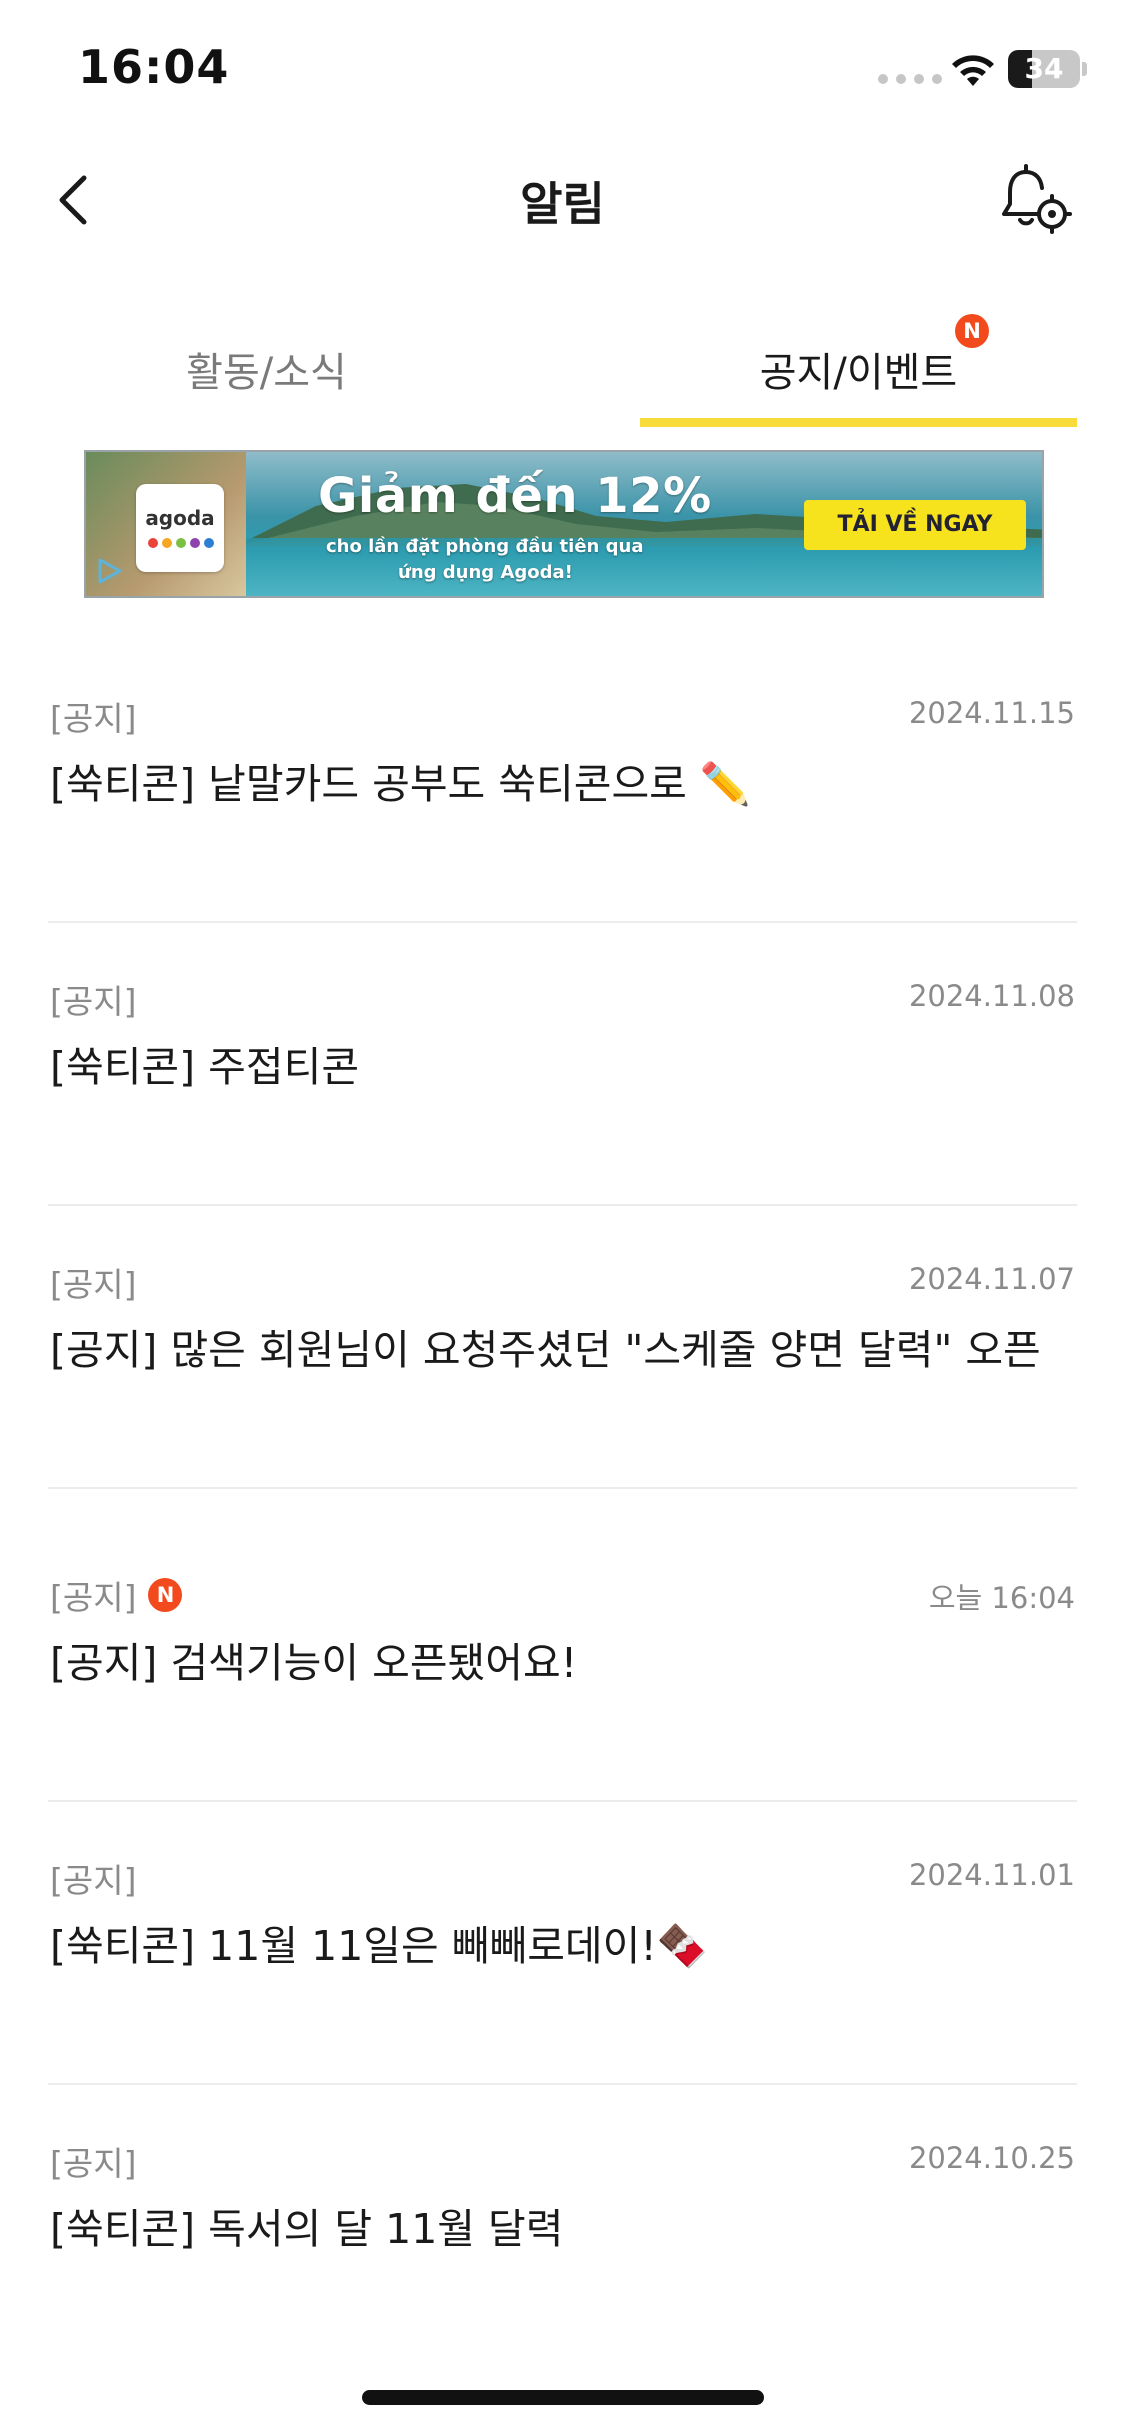 This screenshot has height=2436, width=1125. What do you see at coordinates (973, 70) in the screenshot?
I see `wifi-icon` at bounding box center [973, 70].